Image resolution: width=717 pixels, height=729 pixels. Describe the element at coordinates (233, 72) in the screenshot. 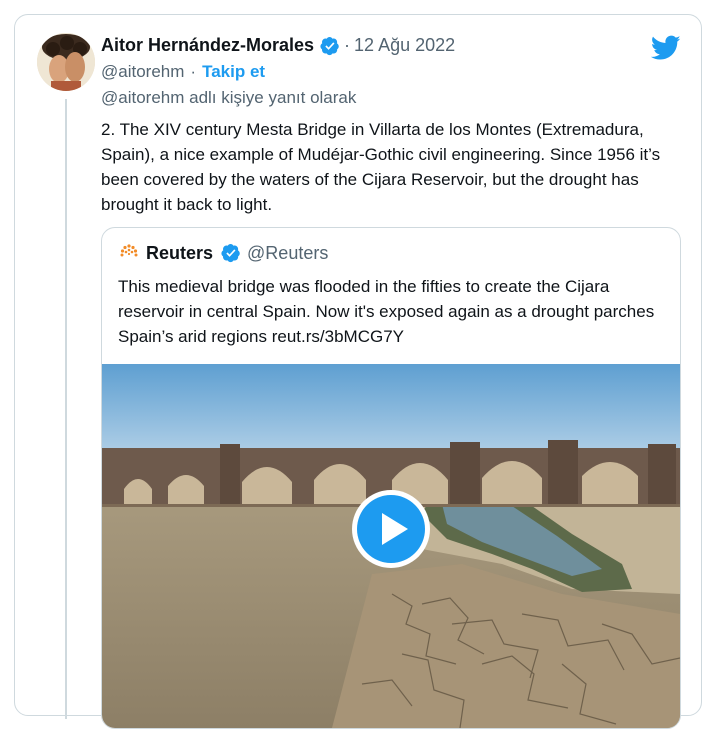

I see `follow-button: Takip et` at that location.